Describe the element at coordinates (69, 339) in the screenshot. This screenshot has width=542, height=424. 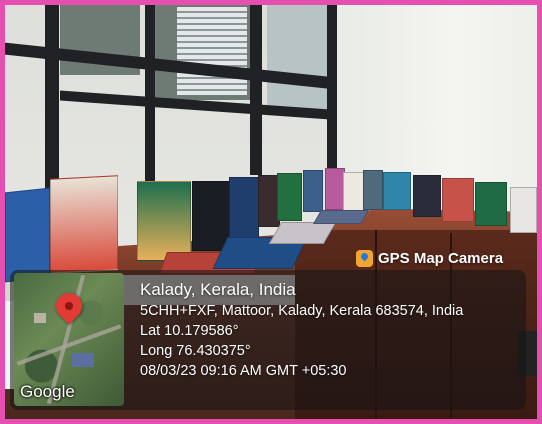
I see `map-thumbnail: Google` at that location.